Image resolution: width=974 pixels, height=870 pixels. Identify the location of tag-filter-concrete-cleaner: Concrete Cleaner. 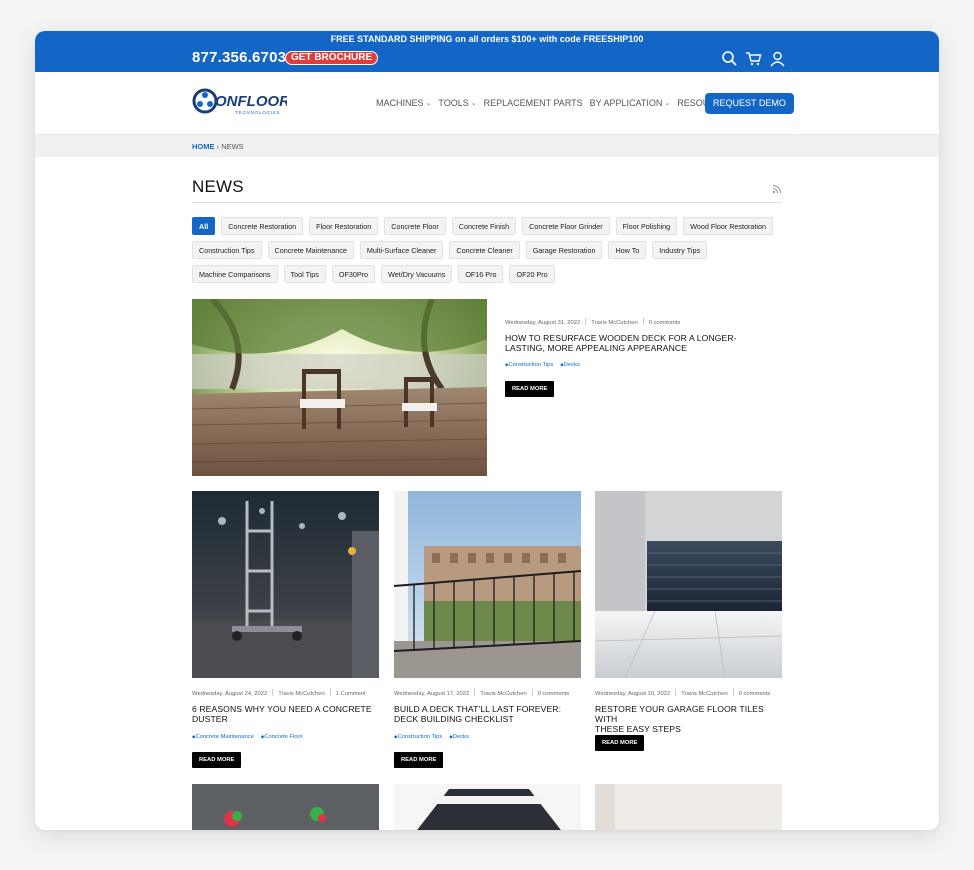
(484, 250).